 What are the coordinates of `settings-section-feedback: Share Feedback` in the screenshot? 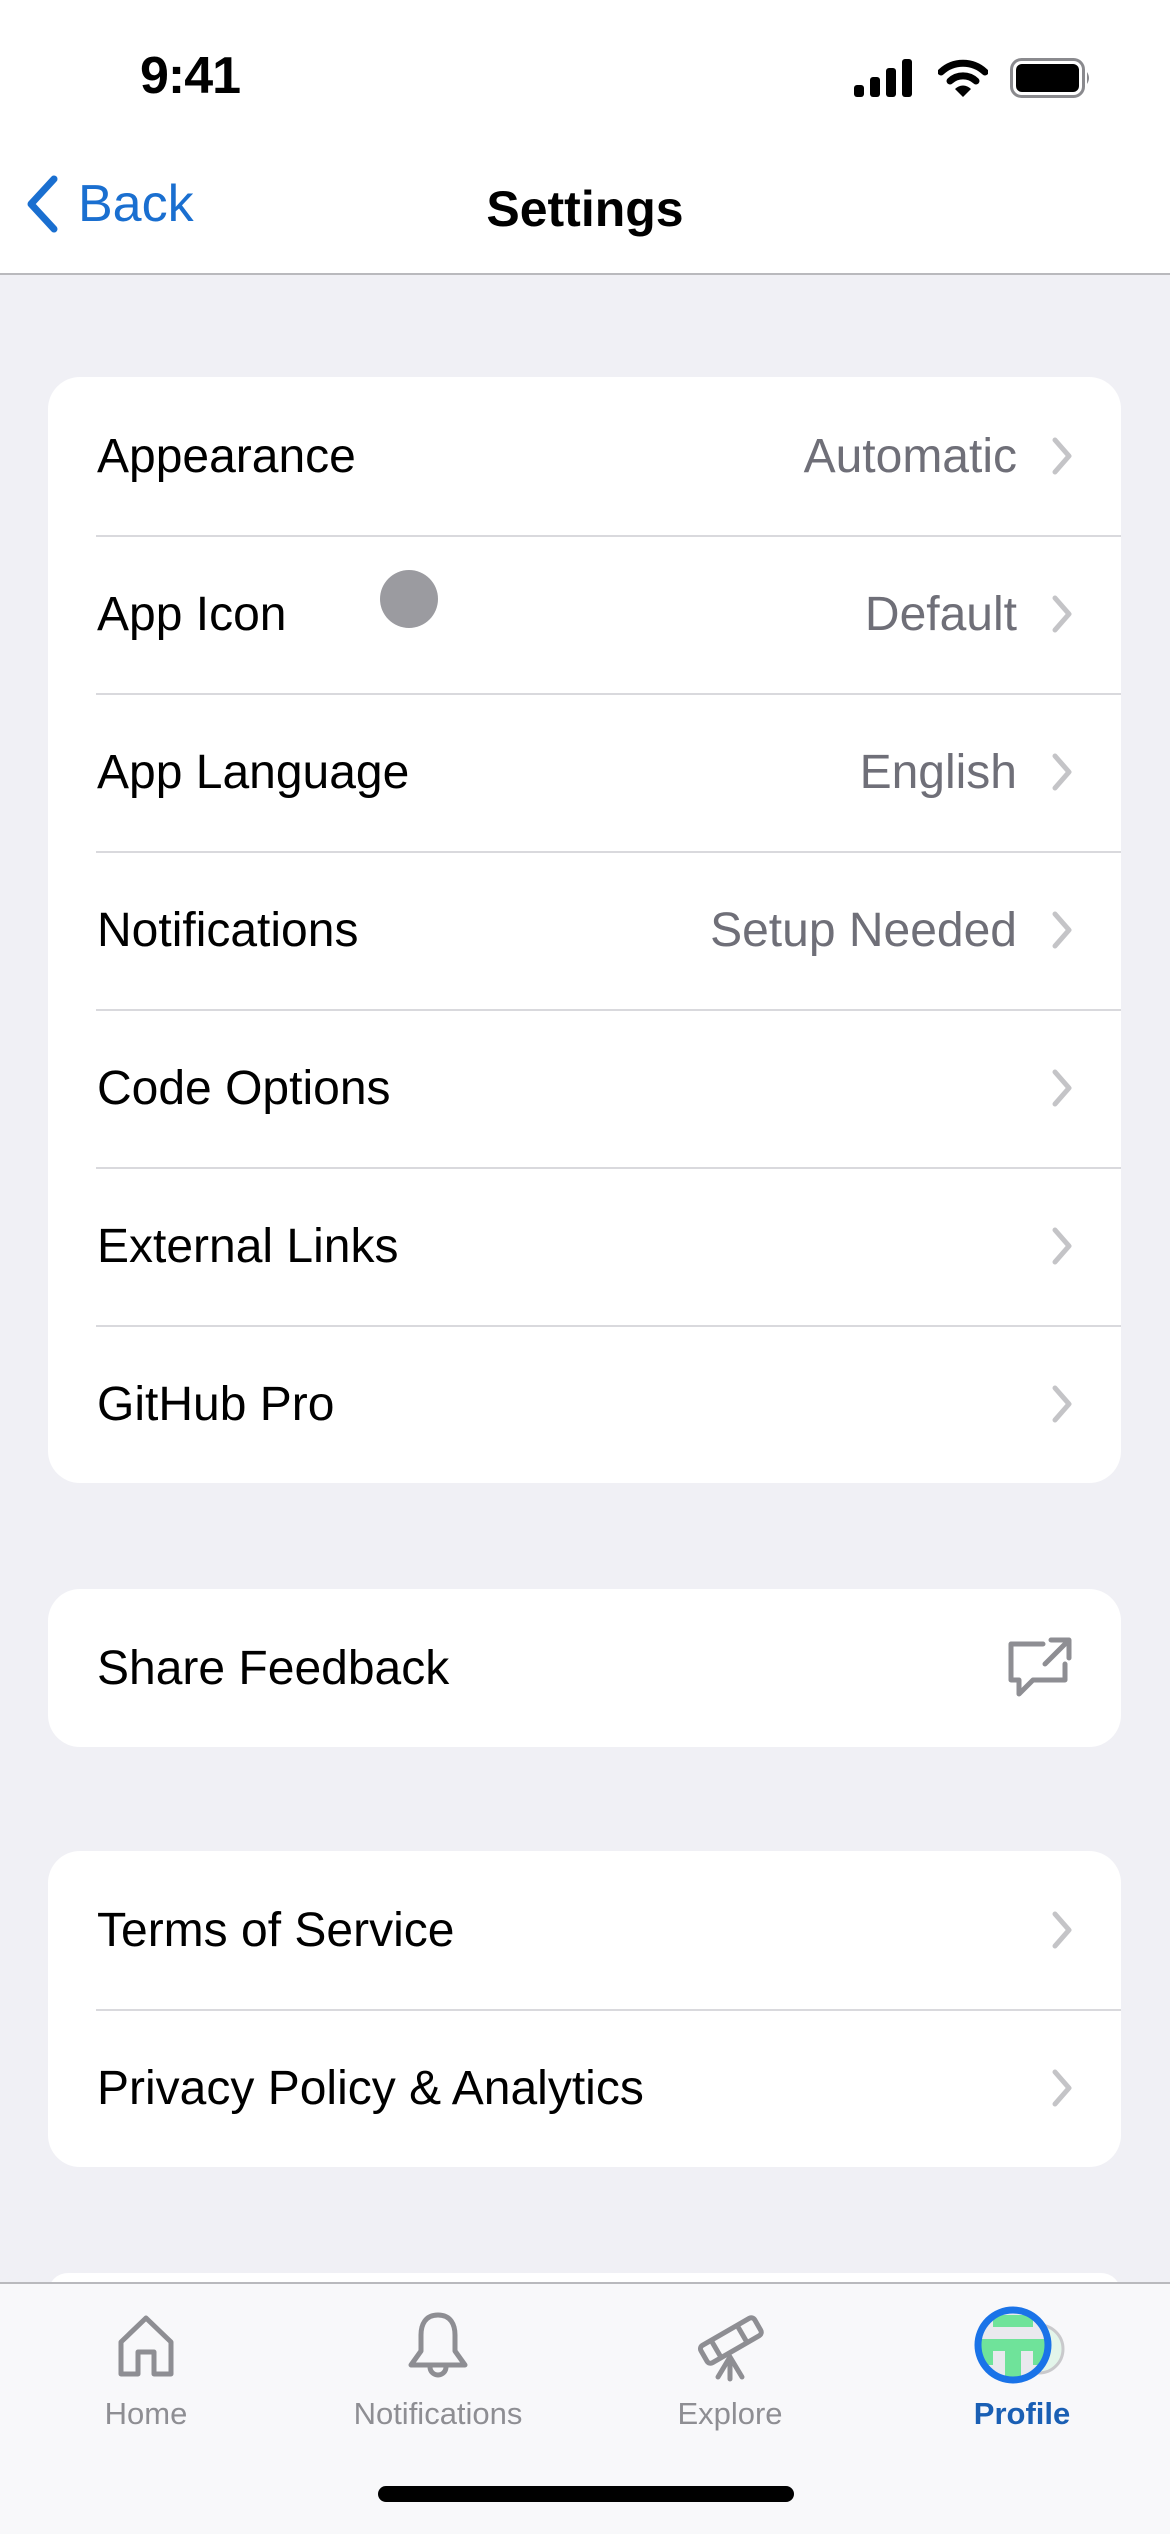 It's located at (584, 1668).